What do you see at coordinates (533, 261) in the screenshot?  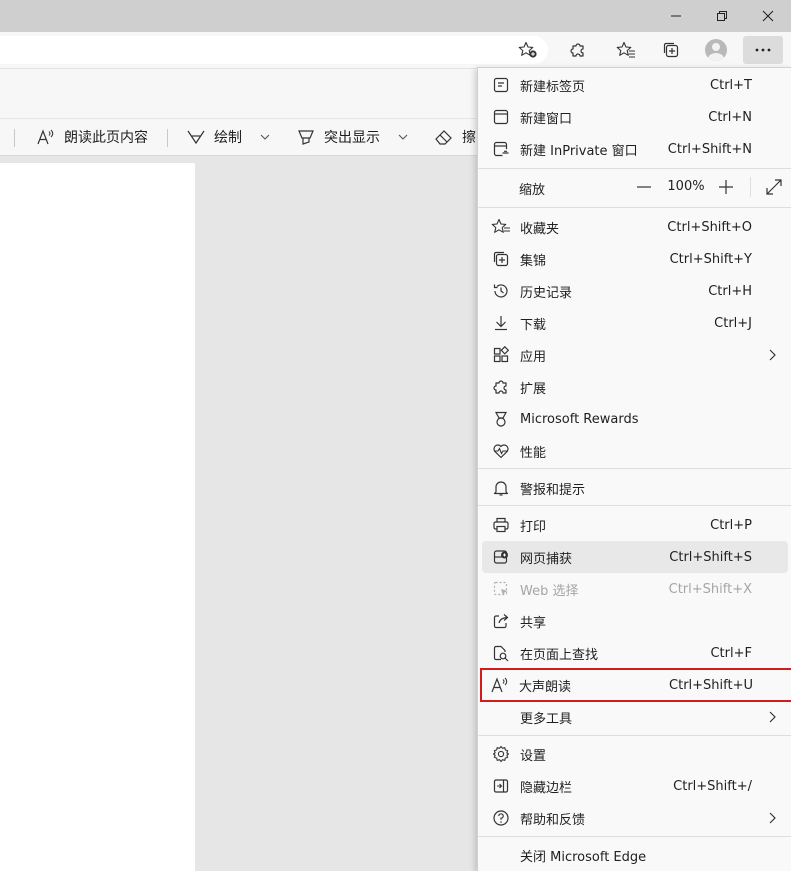 I see `menu-item-label: 集锦` at bounding box center [533, 261].